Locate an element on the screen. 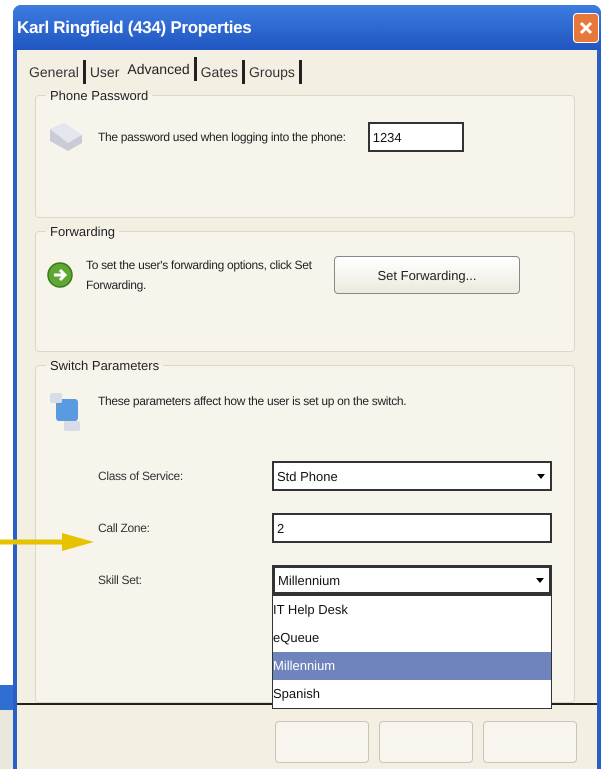  close-button is located at coordinates (586, 27).